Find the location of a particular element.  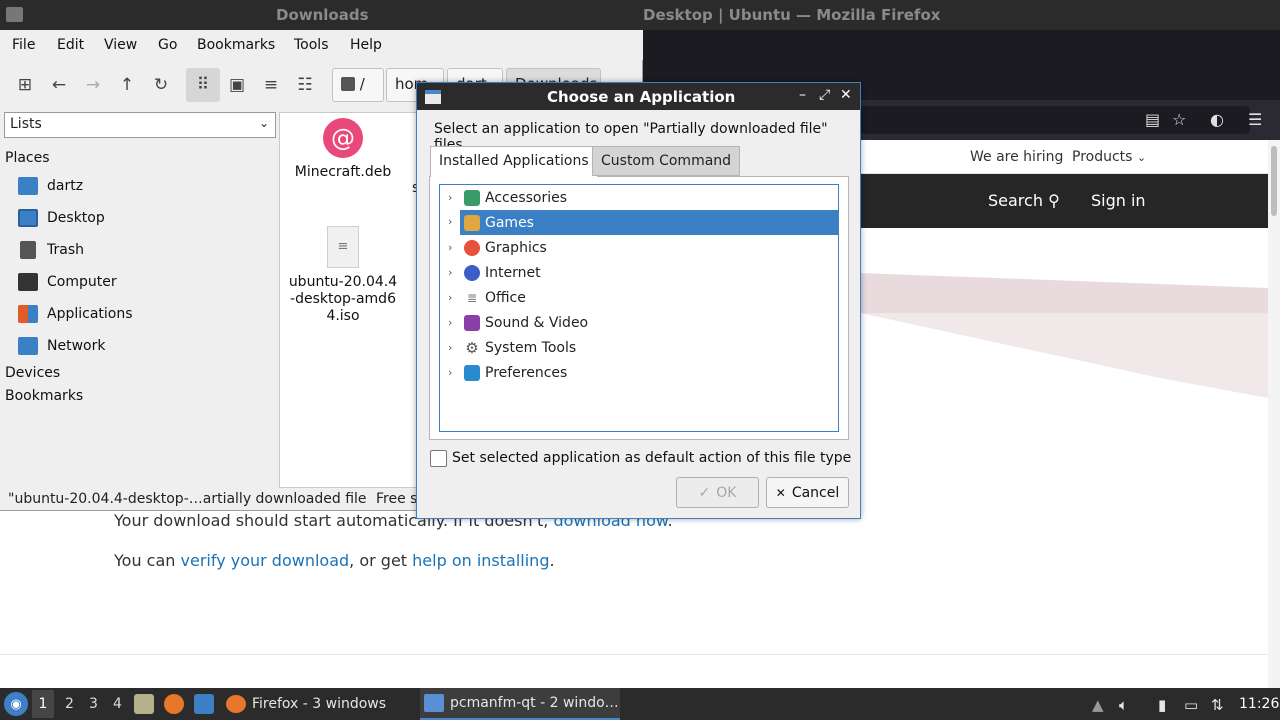

menu-edit: Edit is located at coordinates (70, 45).